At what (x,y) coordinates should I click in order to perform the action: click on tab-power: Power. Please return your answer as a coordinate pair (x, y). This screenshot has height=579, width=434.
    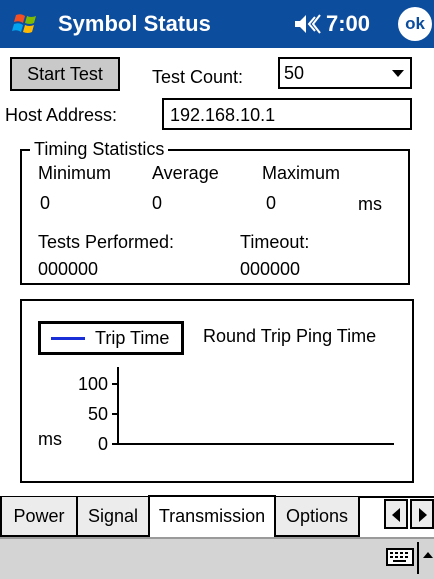
    Looking at the image, I should click on (39, 517).